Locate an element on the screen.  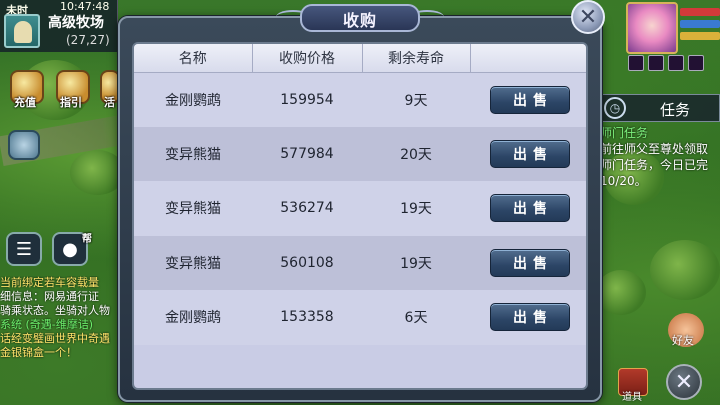
dialog-title: 收购 is located at coordinates (359, 20).